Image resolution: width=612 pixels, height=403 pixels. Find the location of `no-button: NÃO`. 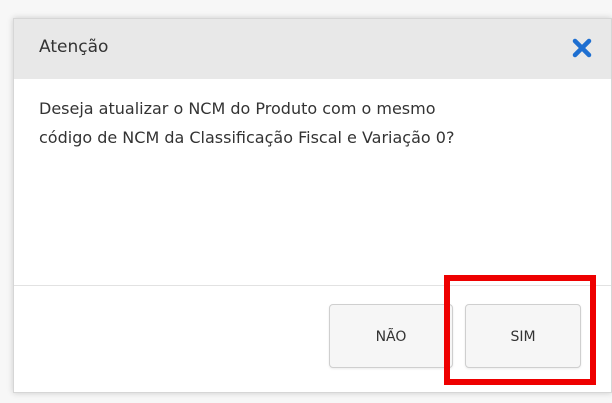

no-button: NÃO is located at coordinates (391, 336).